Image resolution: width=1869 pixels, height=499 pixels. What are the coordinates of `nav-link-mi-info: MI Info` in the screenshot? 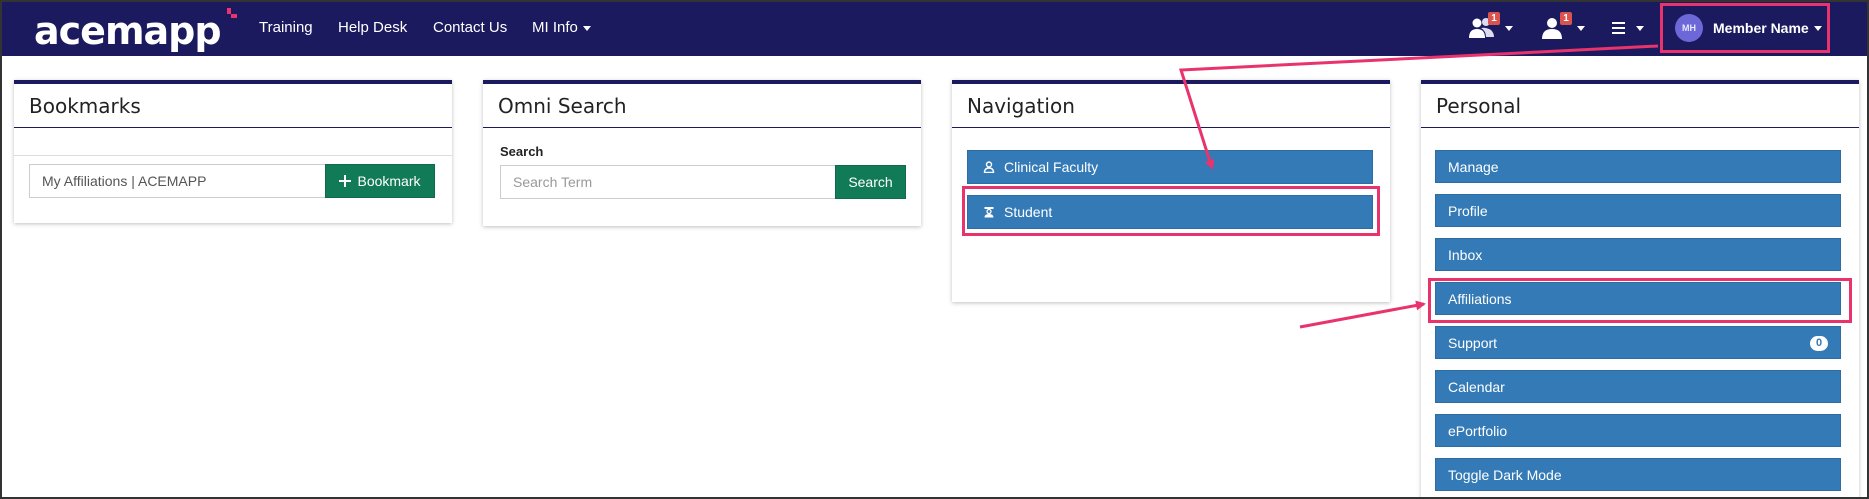 It's located at (561, 28).